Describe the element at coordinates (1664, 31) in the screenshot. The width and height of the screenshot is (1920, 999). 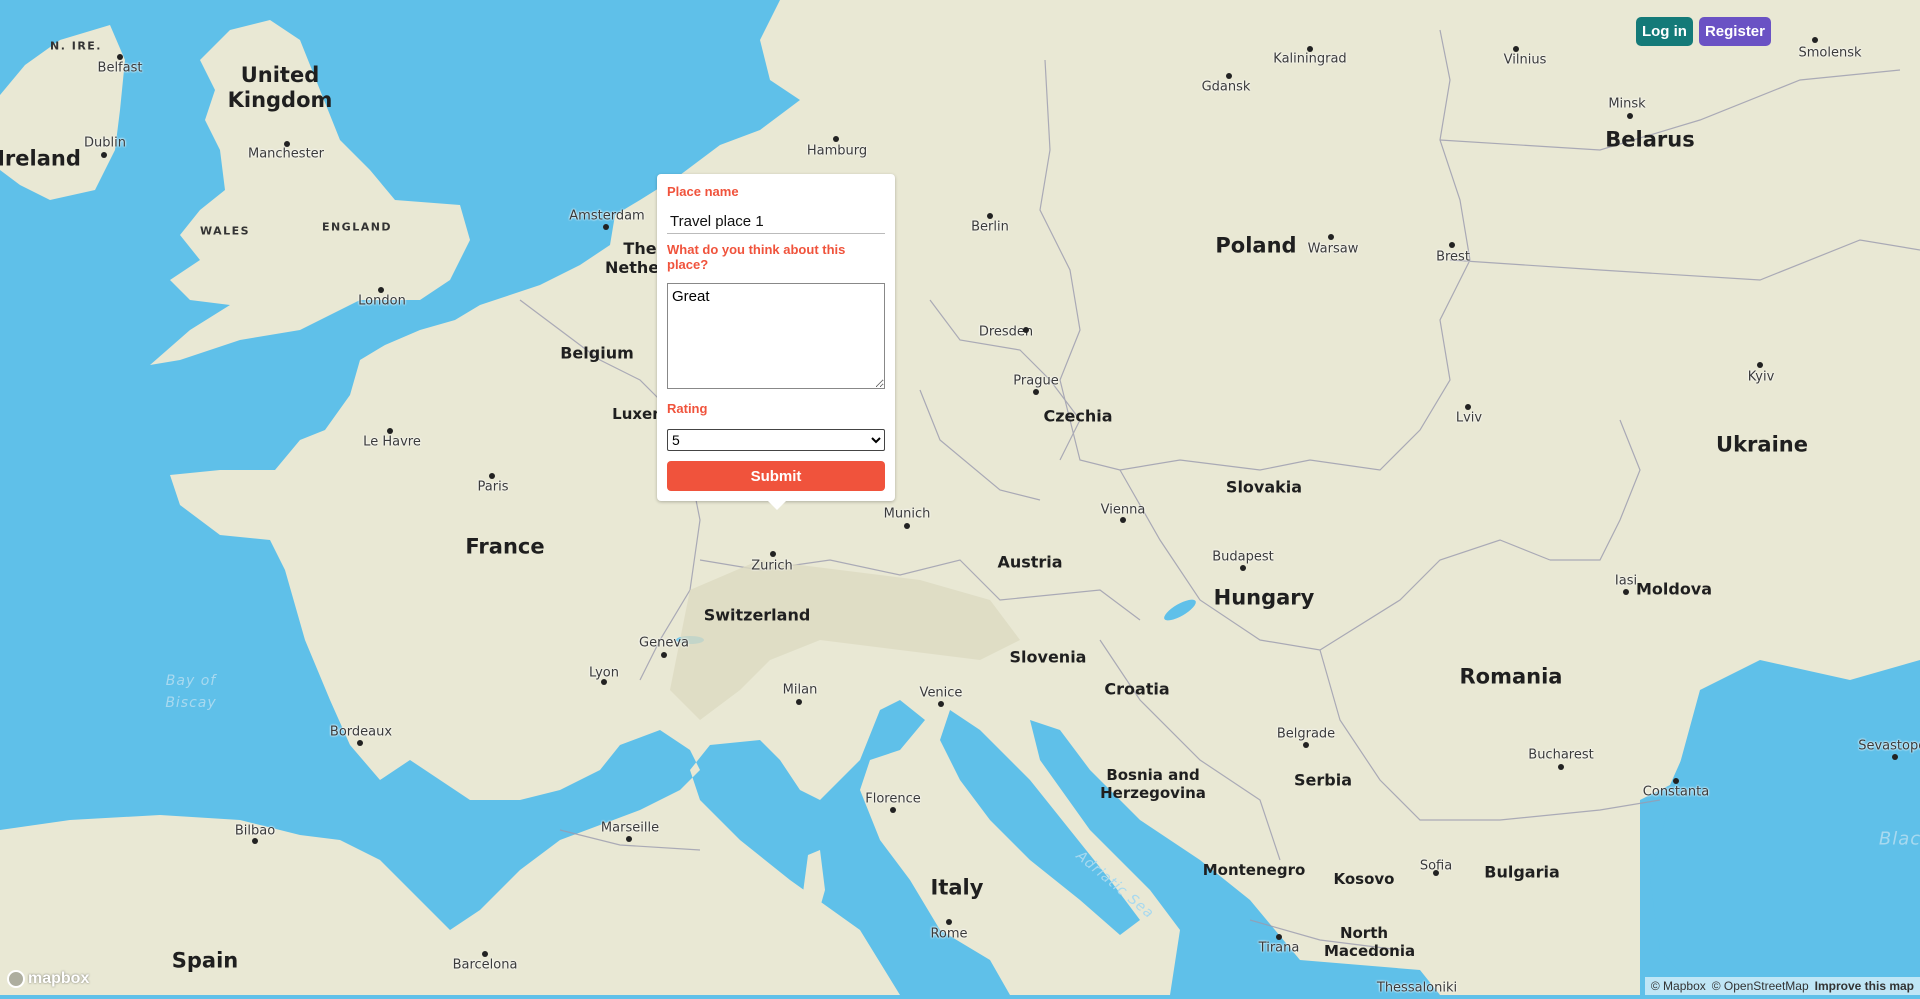
I see `login-button: Log in` at that location.